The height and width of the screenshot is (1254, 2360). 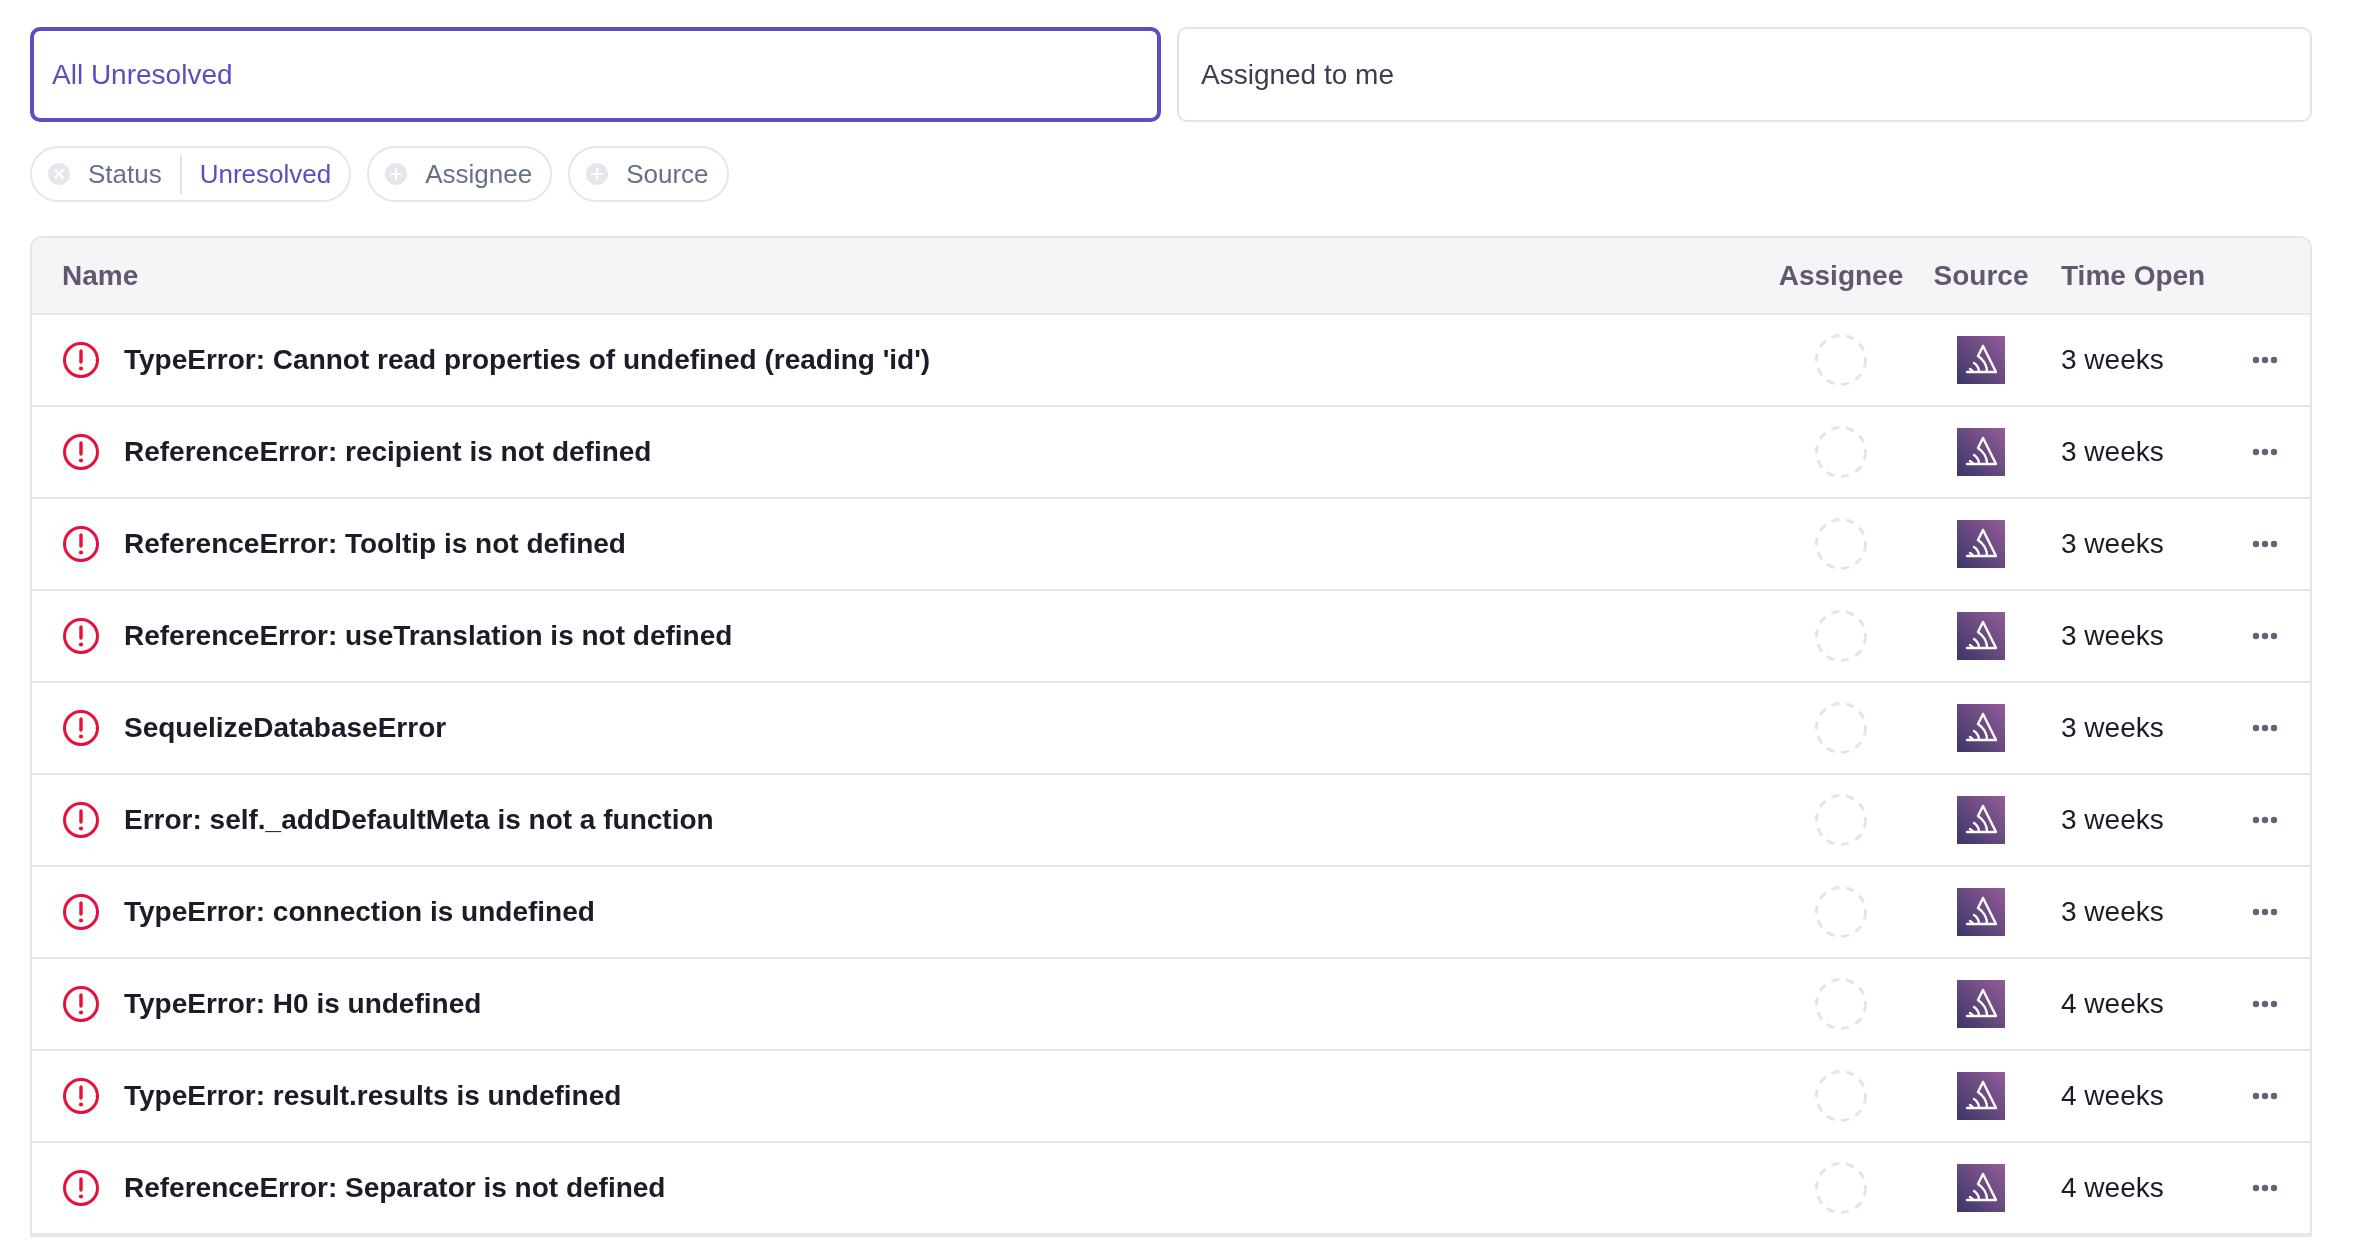 I want to click on filter-chip: Source, so click(x=648, y=174).